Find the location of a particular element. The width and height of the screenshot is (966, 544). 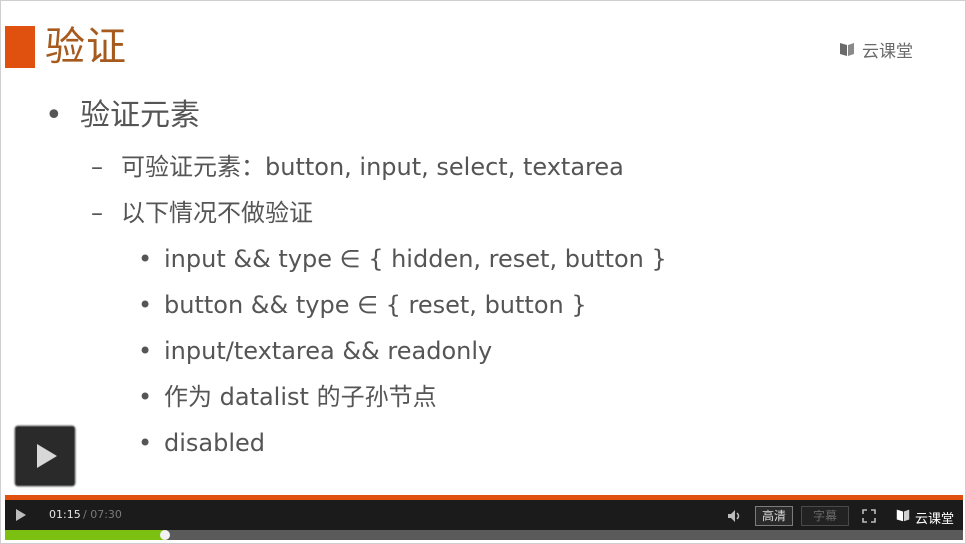

progress-bar is located at coordinates (484, 535).